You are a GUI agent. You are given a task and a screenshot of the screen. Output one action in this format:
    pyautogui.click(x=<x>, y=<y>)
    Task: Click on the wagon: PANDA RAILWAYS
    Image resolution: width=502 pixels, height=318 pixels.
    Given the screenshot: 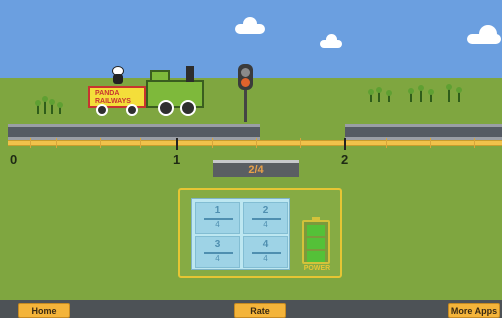 What is the action you would take?
    pyautogui.click(x=117, y=97)
    